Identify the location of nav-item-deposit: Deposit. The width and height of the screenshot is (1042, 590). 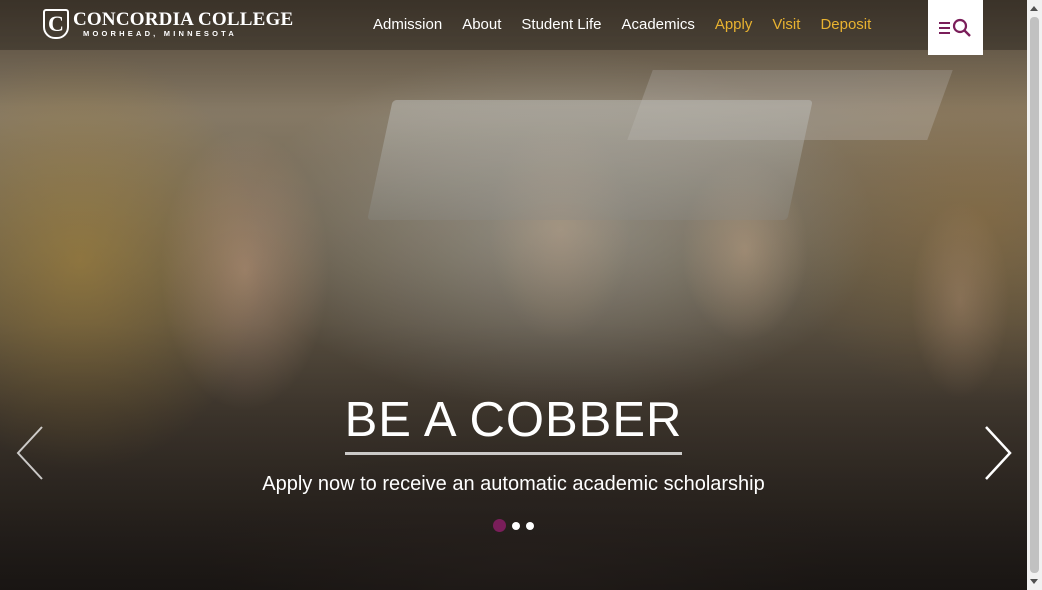
(845, 25).